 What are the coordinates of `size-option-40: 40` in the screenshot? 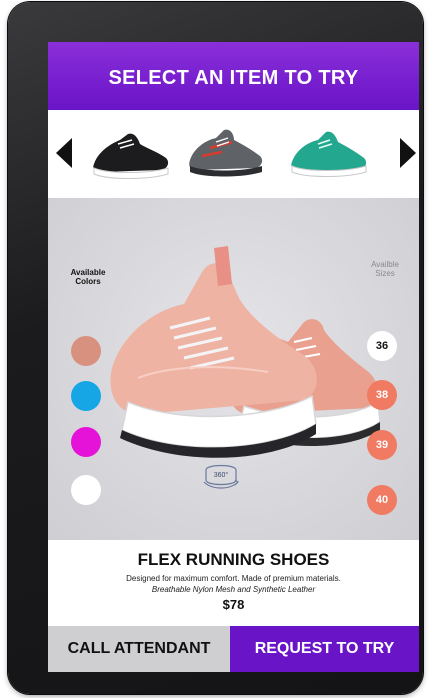 It's located at (382, 500).